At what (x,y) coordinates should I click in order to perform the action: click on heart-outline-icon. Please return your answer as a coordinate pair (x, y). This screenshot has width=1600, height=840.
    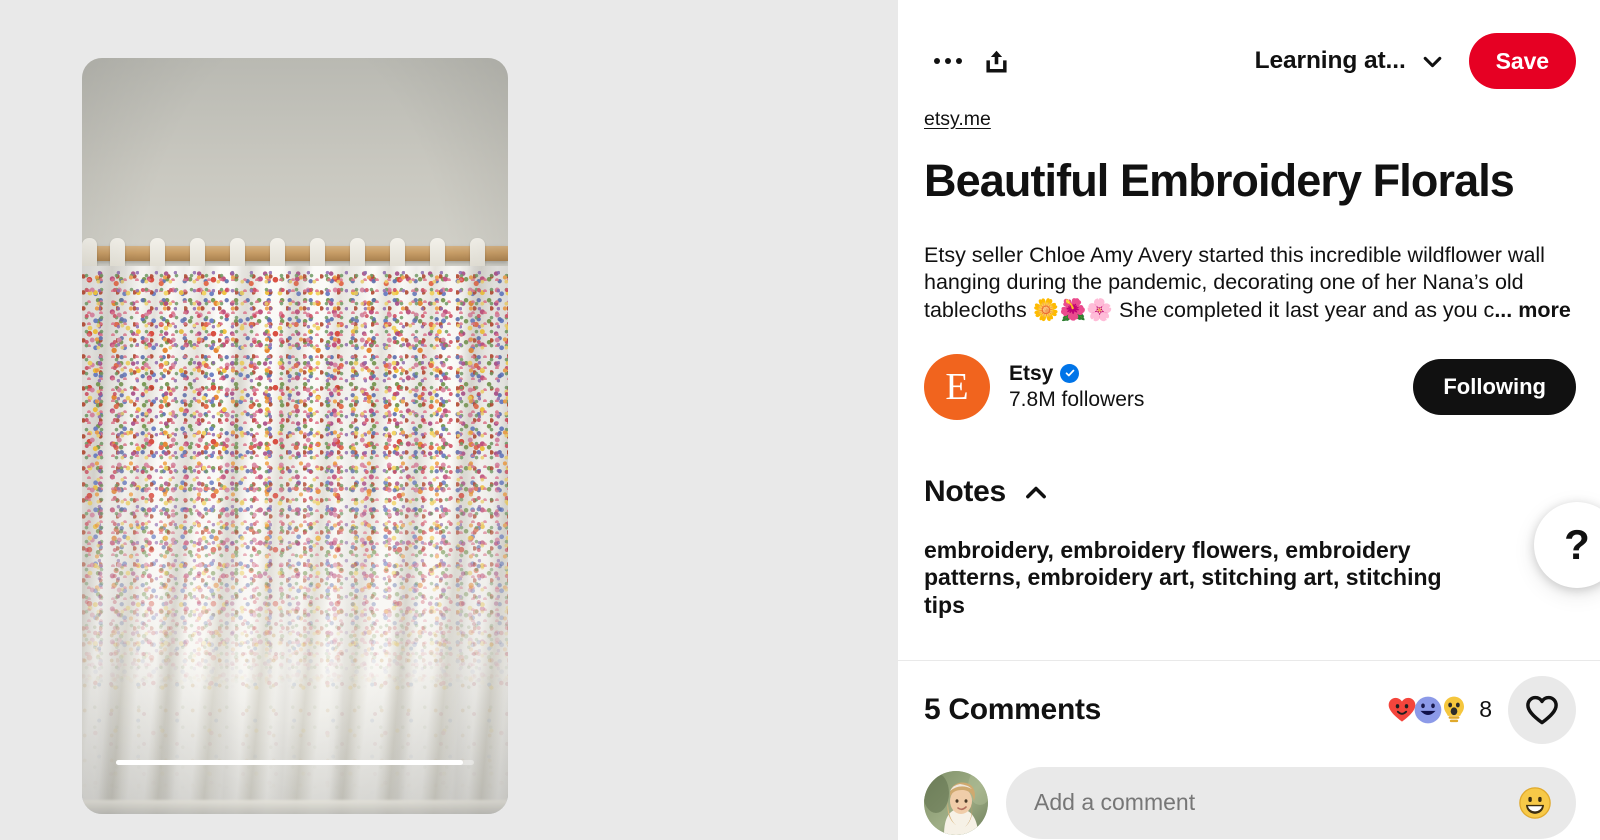
    Looking at the image, I should click on (1542, 709).